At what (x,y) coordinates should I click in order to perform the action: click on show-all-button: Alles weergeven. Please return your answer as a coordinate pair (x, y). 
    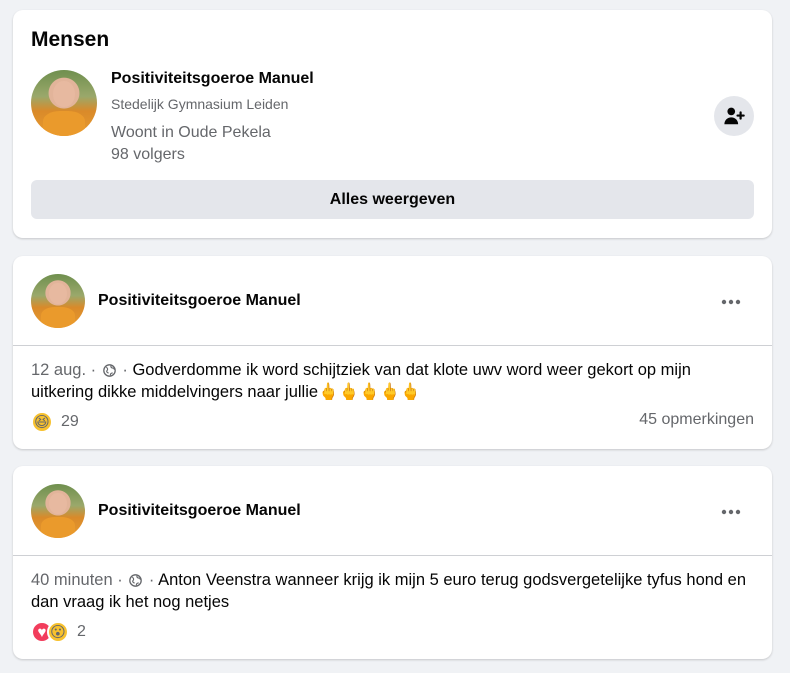
    Looking at the image, I should click on (392, 199).